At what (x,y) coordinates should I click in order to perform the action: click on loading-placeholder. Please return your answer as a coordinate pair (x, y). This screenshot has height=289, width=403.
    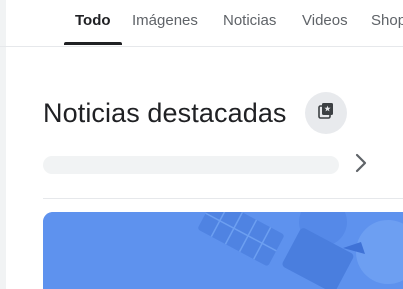
    Looking at the image, I should click on (191, 165).